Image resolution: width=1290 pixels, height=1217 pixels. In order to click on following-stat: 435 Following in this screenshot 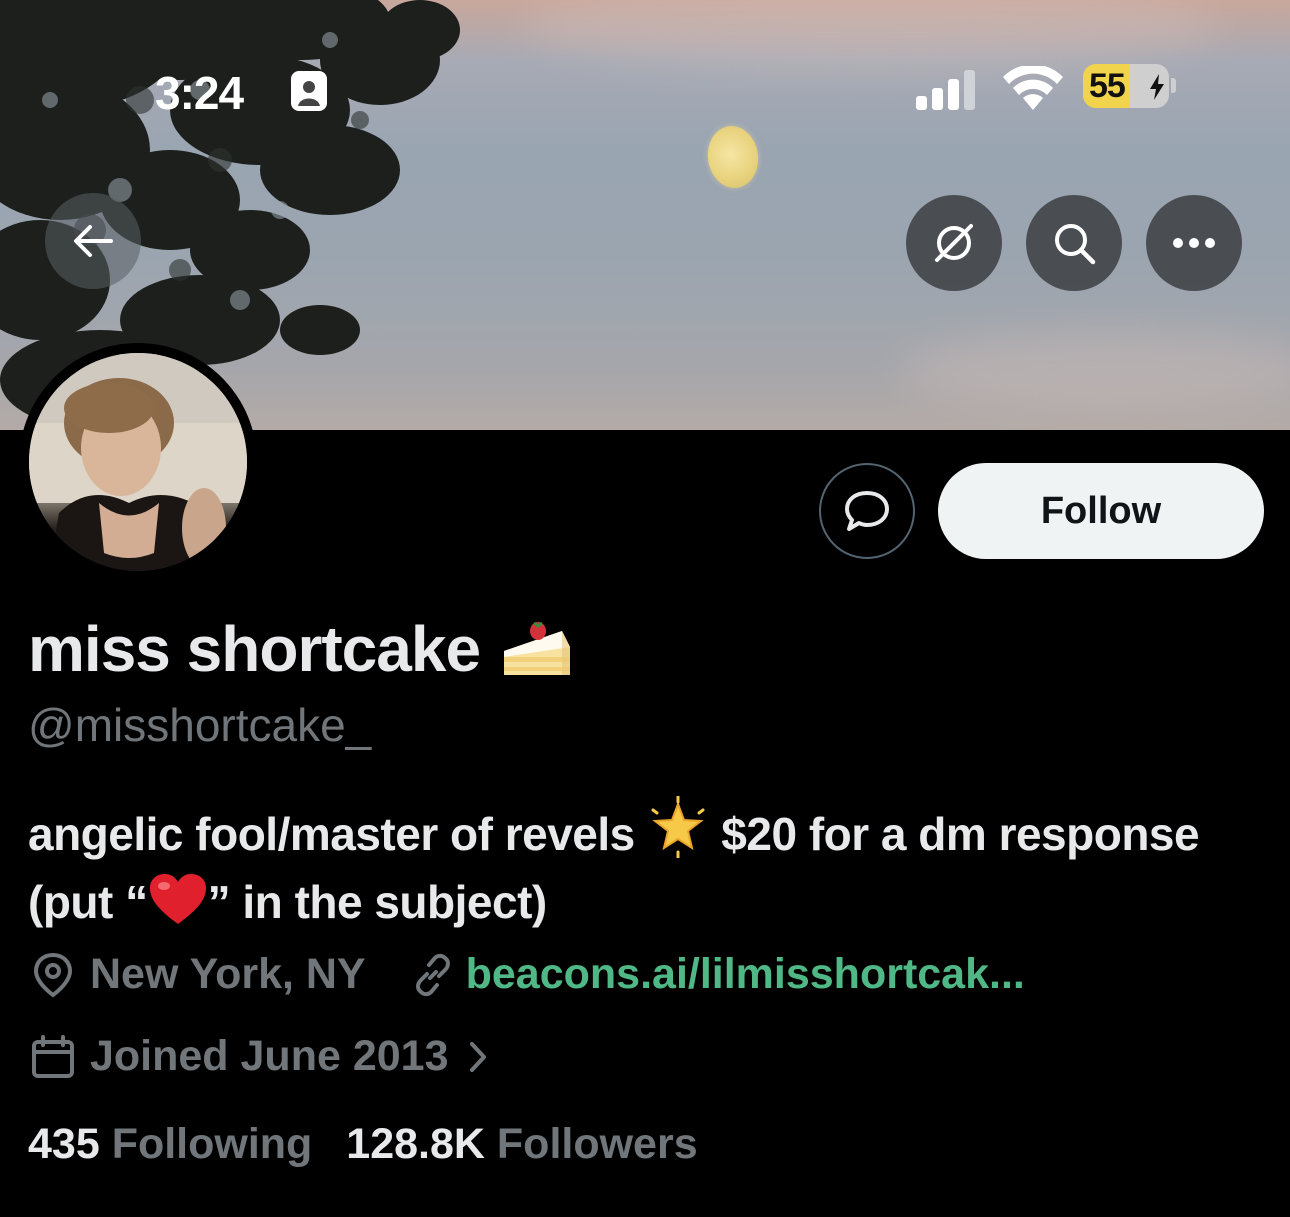, I will do `click(176, 1144)`.